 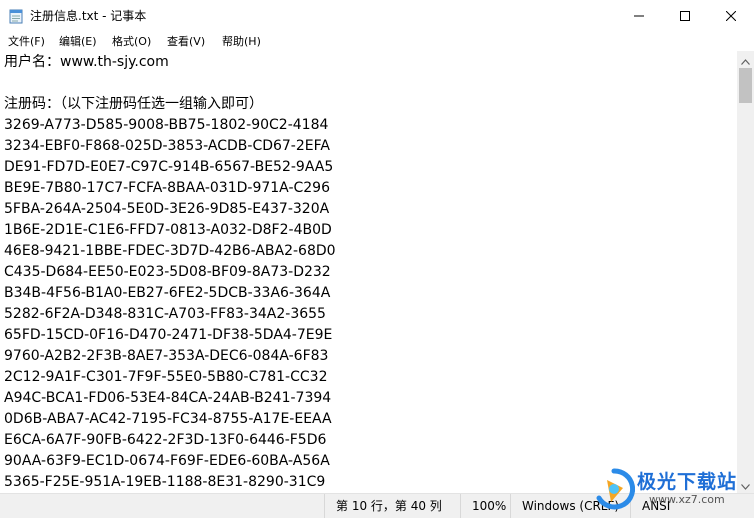 I want to click on editor-line: 90AA-63F9-EC1D-0674-F69F-EDE6-60BA-A56A, so click(x=167, y=461).